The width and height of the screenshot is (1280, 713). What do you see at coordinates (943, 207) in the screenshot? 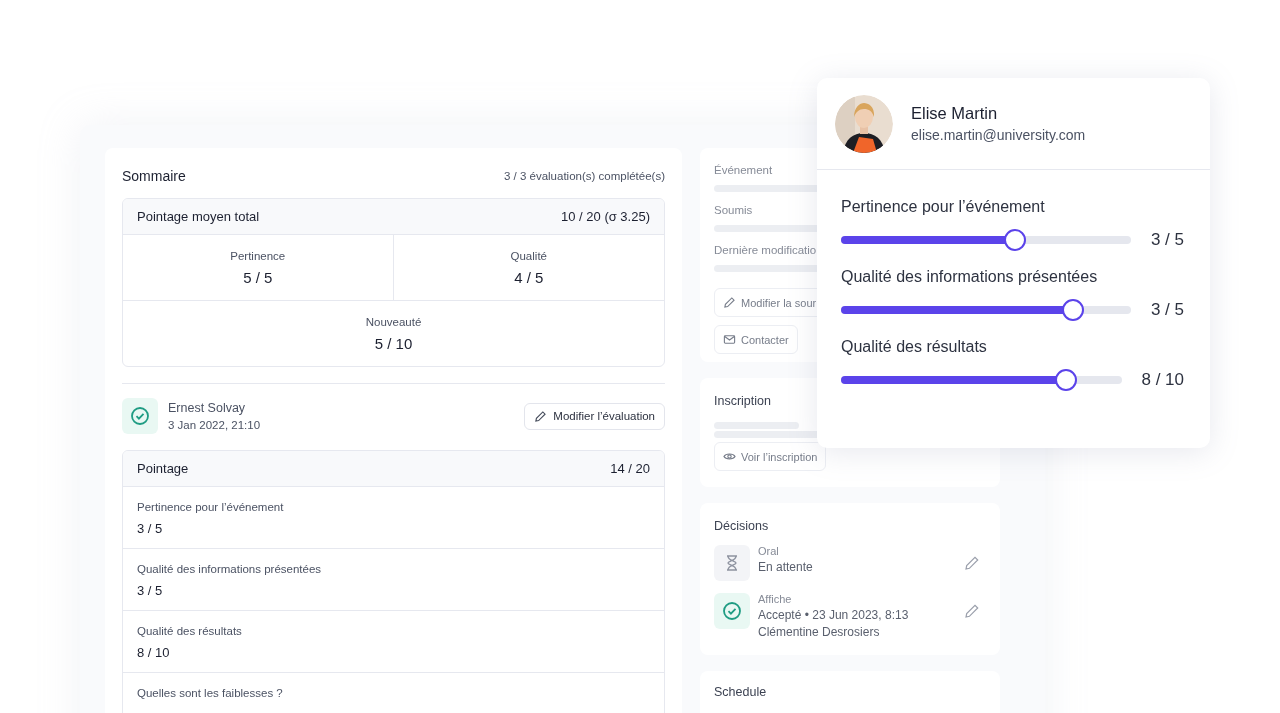
I see `slider-label: Pertinence pour l’événement` at bounding box center [943, 207].